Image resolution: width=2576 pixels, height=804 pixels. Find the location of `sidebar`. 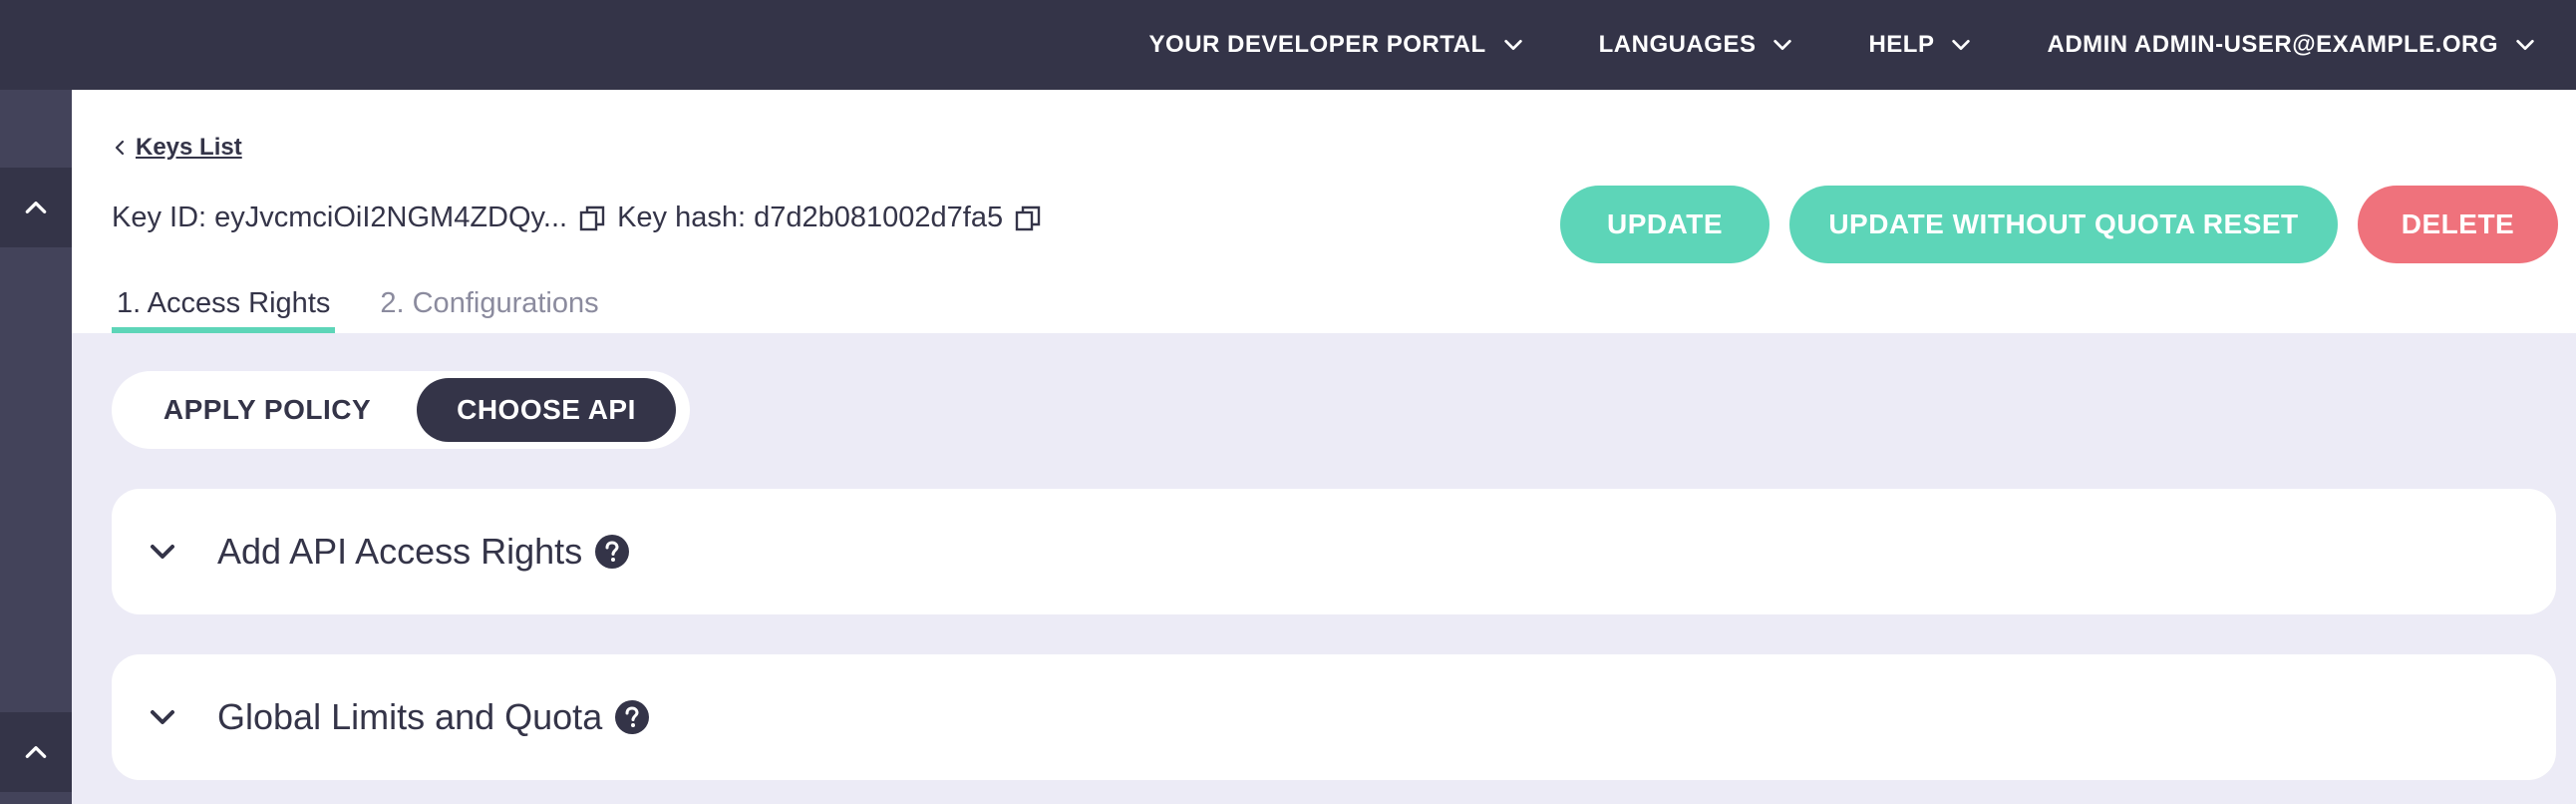

sidebar is located at coordinates (36, 447).